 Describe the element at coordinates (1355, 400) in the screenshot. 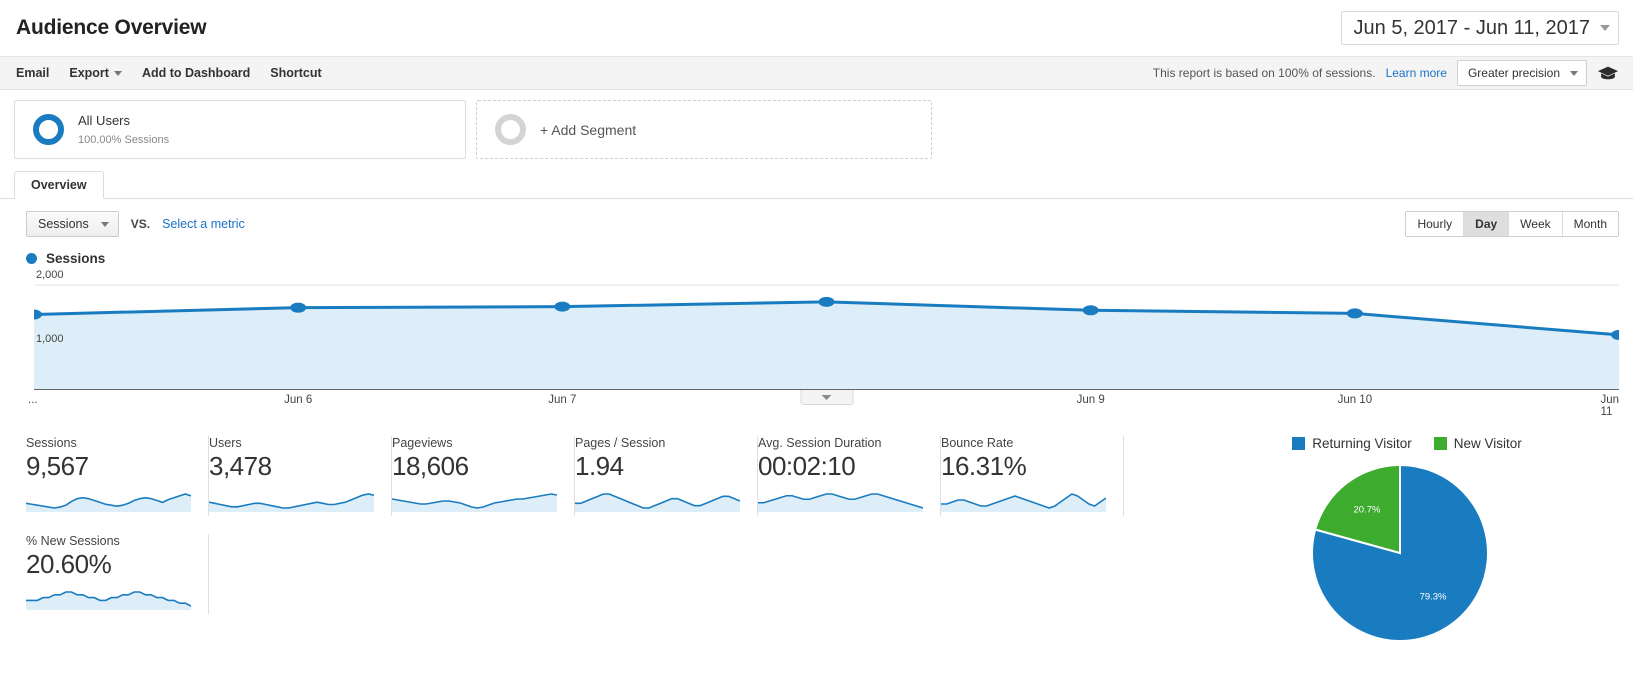

I see `x-axis-tick: Jun 10` at that location.